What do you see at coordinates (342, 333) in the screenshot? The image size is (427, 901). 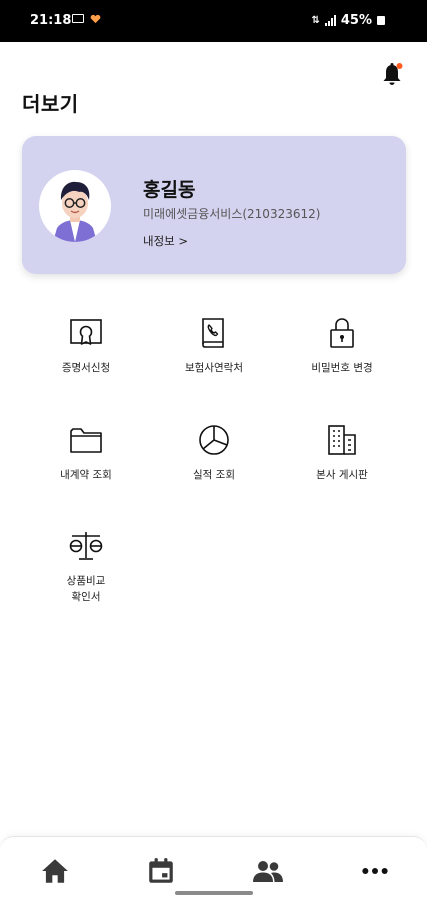 I see `lock-icon` at bounding box center [342, 333].